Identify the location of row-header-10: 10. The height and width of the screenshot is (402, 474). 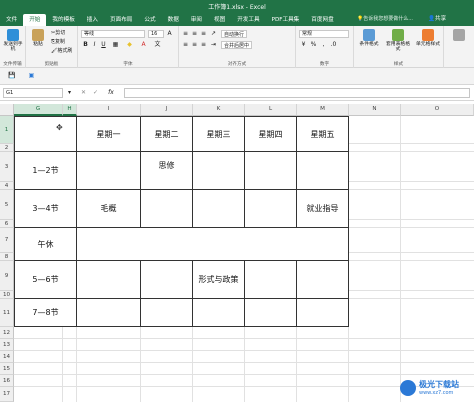
(7, 295).